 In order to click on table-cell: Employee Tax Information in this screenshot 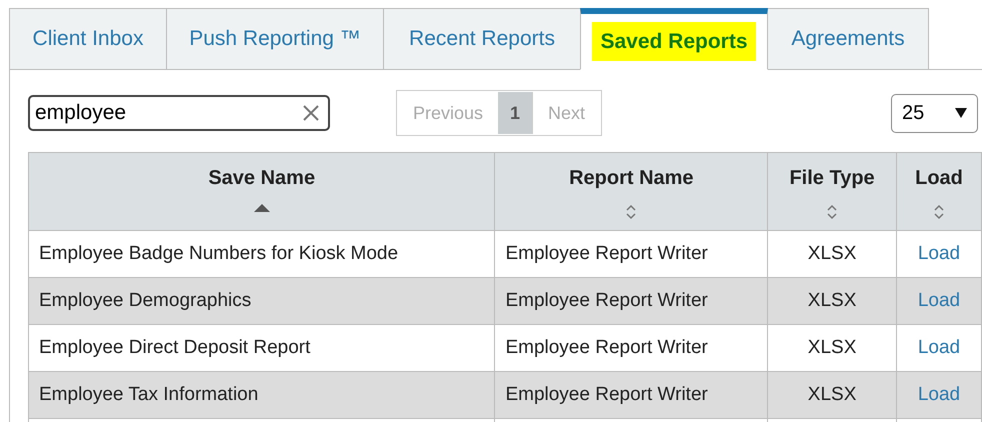, I will do `click(148, 394)`.